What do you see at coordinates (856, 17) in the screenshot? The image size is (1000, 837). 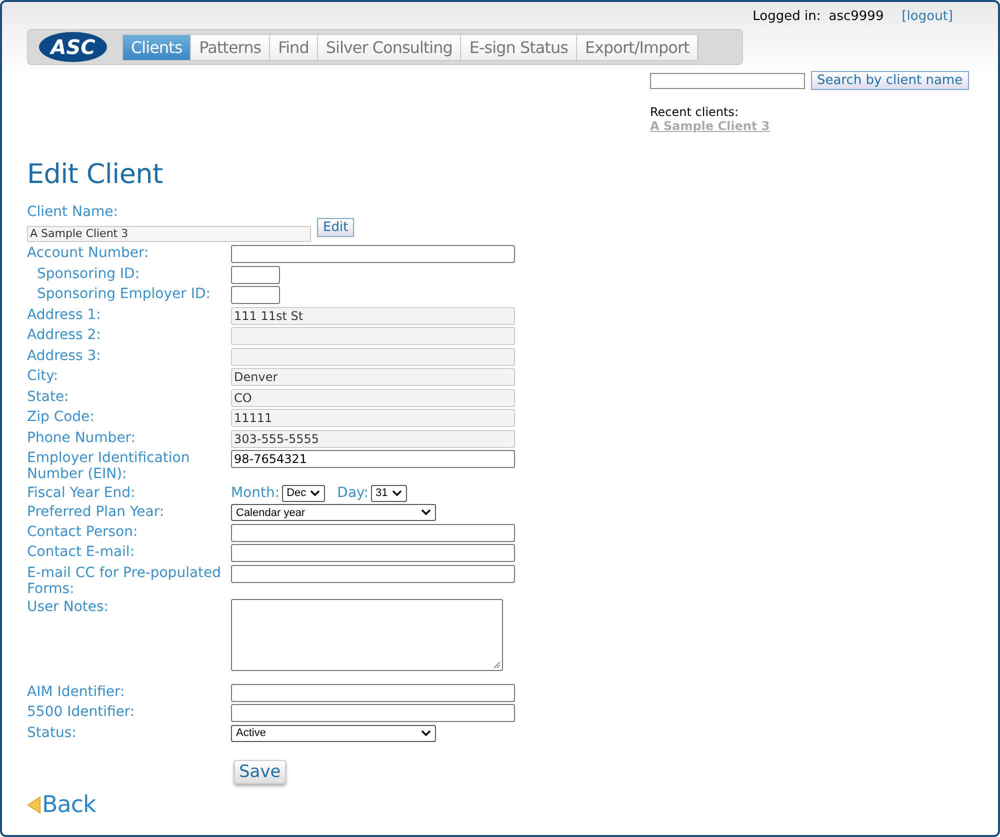 I see `username: asc9999` at bounding box center [856, 17].